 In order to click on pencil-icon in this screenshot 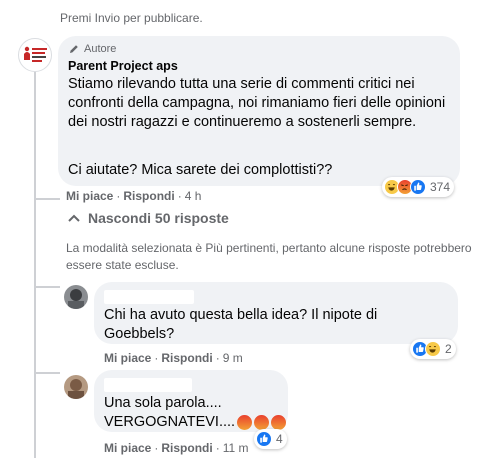, I will do `click(74, 49)`.